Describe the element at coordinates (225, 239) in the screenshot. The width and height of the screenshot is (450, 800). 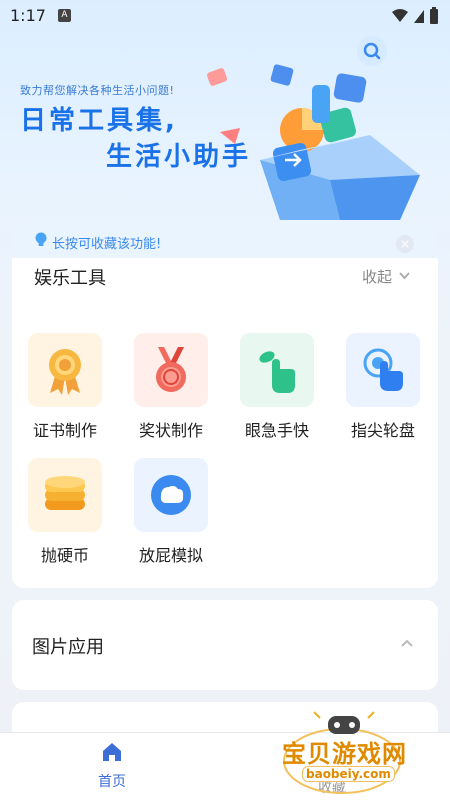
I see `tip-banner: 长按可收藏该功能! ×` at that location.